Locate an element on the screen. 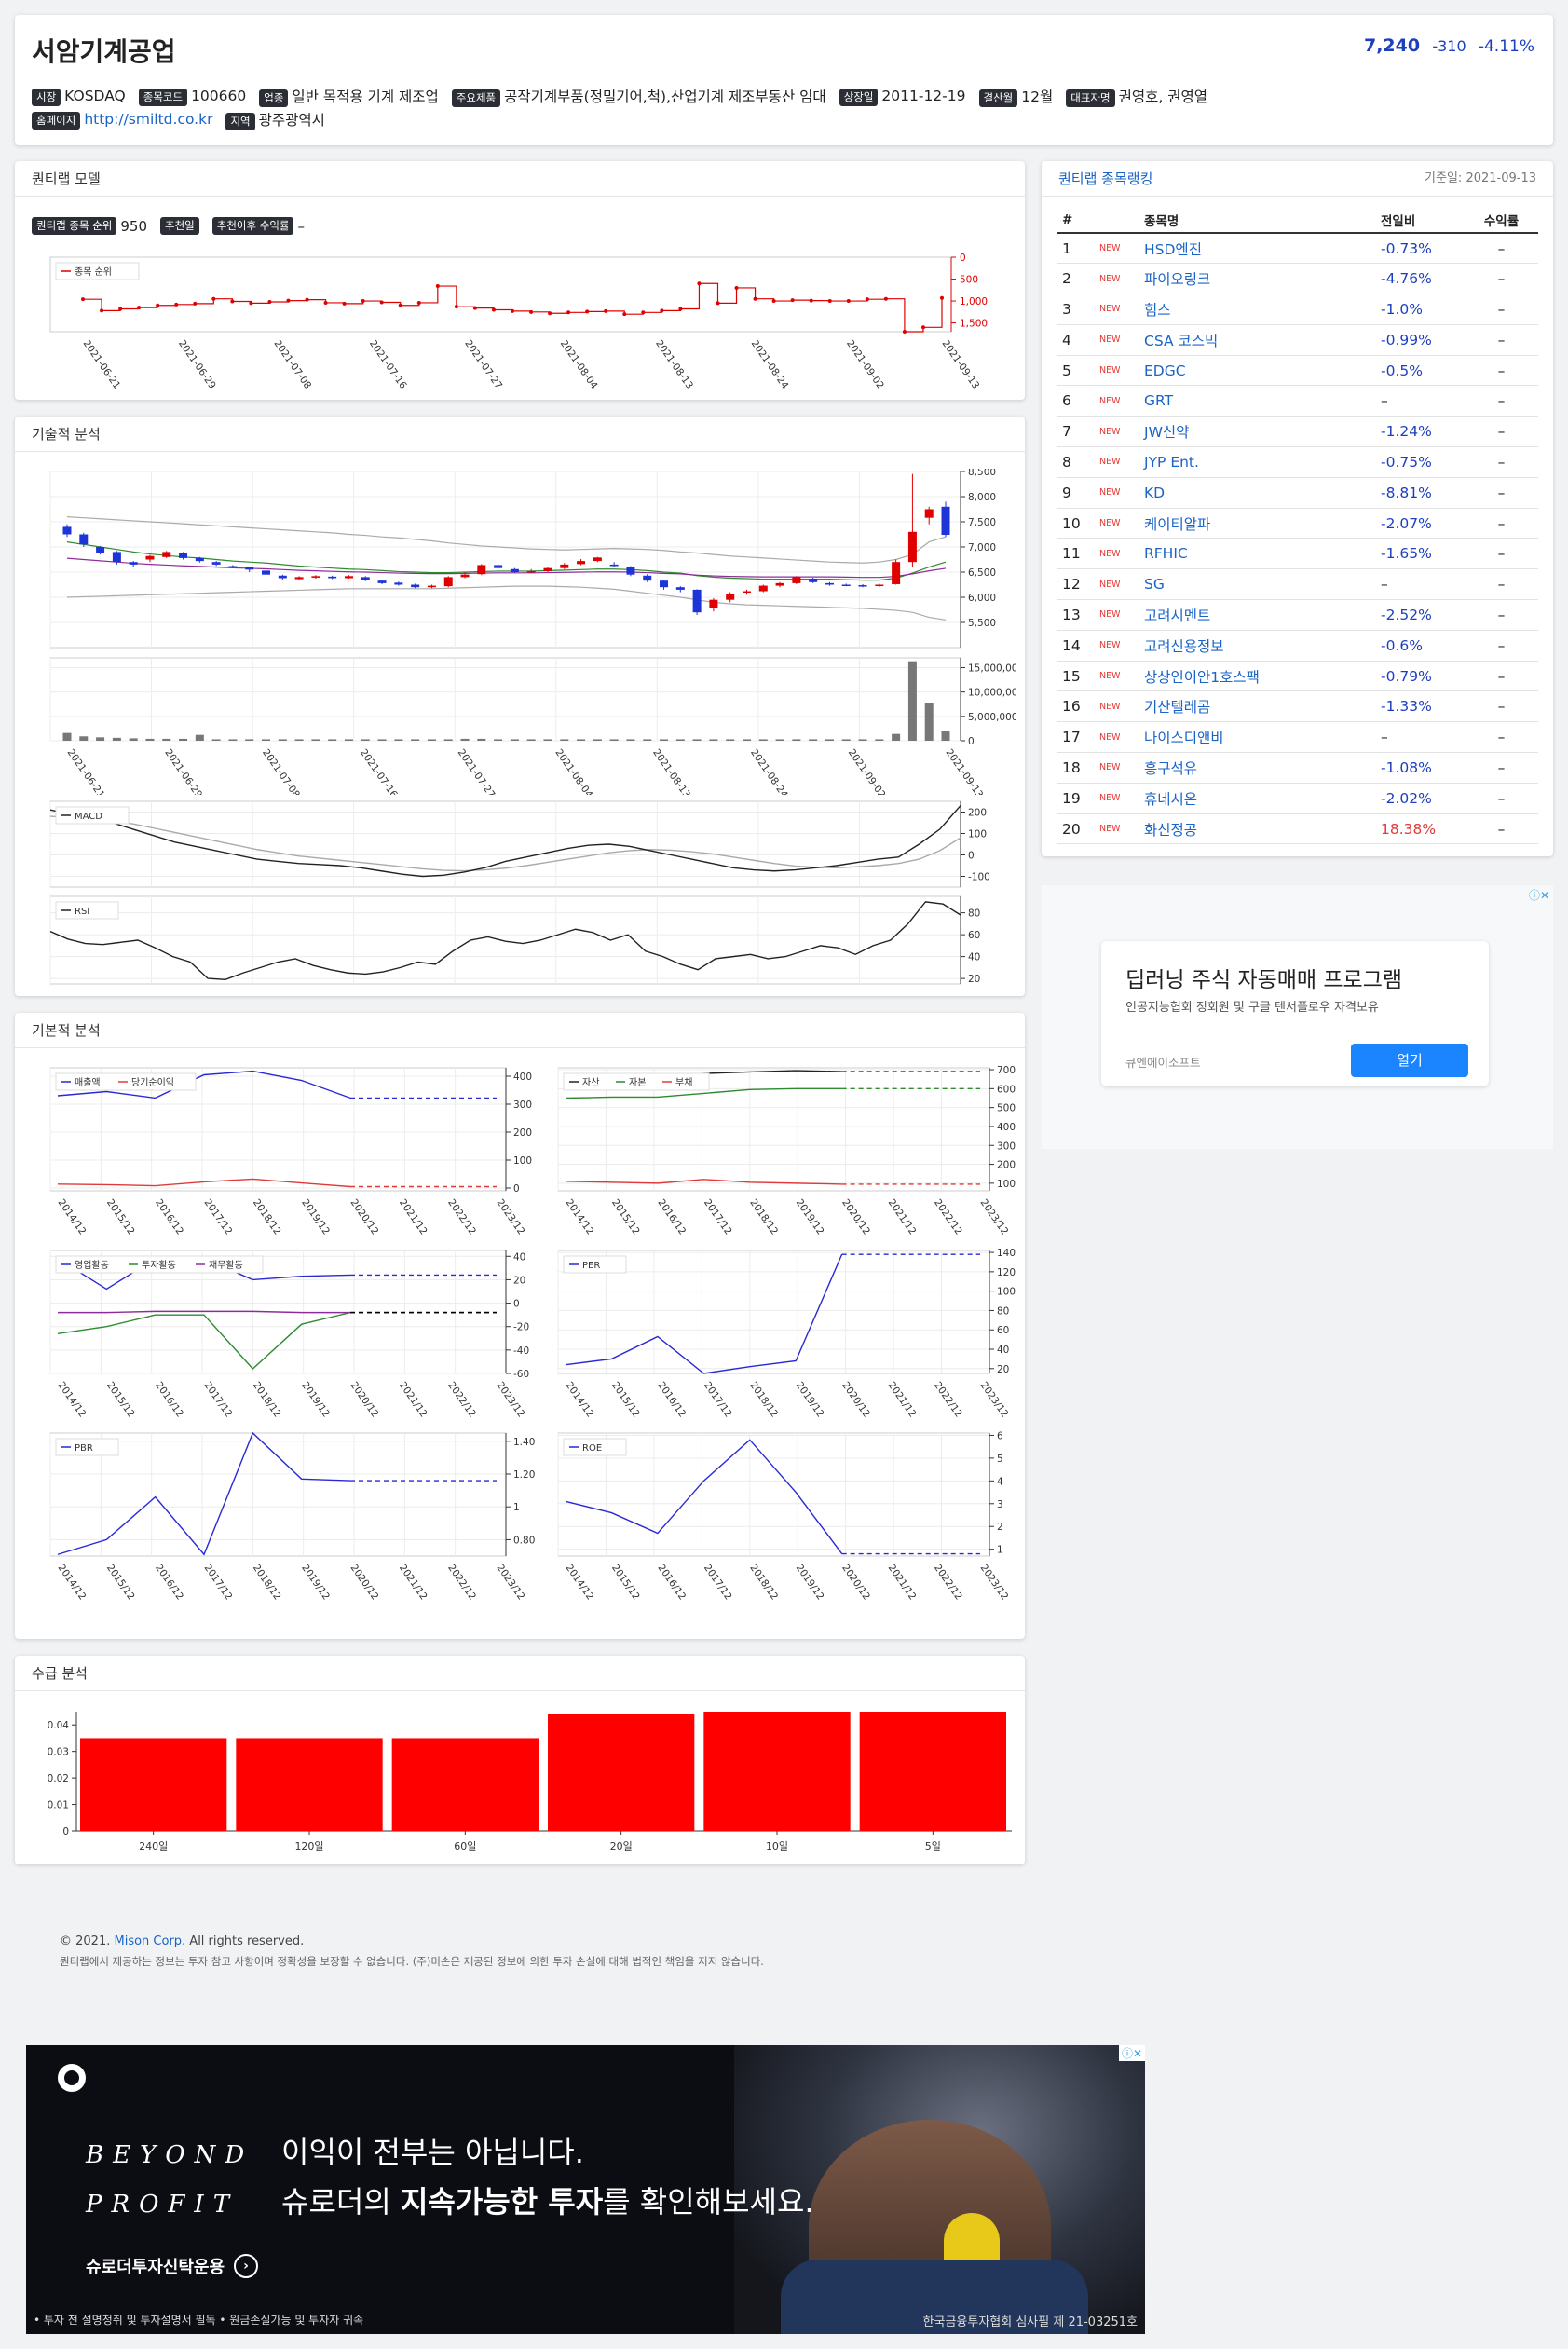  legend-label: 자산 is located at coordinates (590, 1082).